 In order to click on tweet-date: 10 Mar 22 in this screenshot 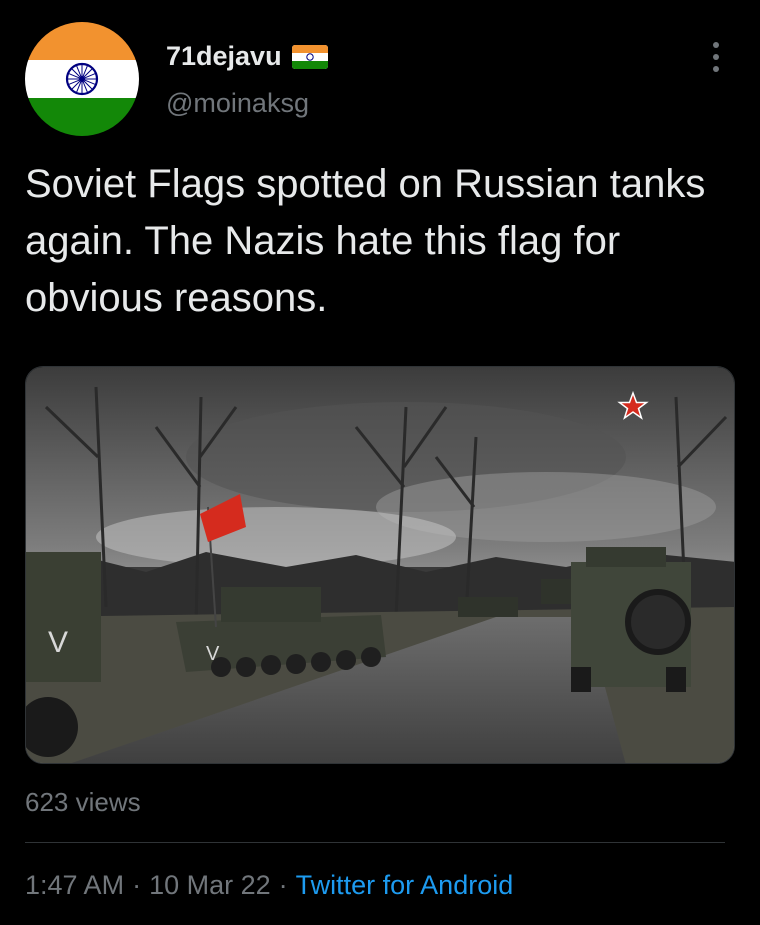, I will do `click(210, 885)`.